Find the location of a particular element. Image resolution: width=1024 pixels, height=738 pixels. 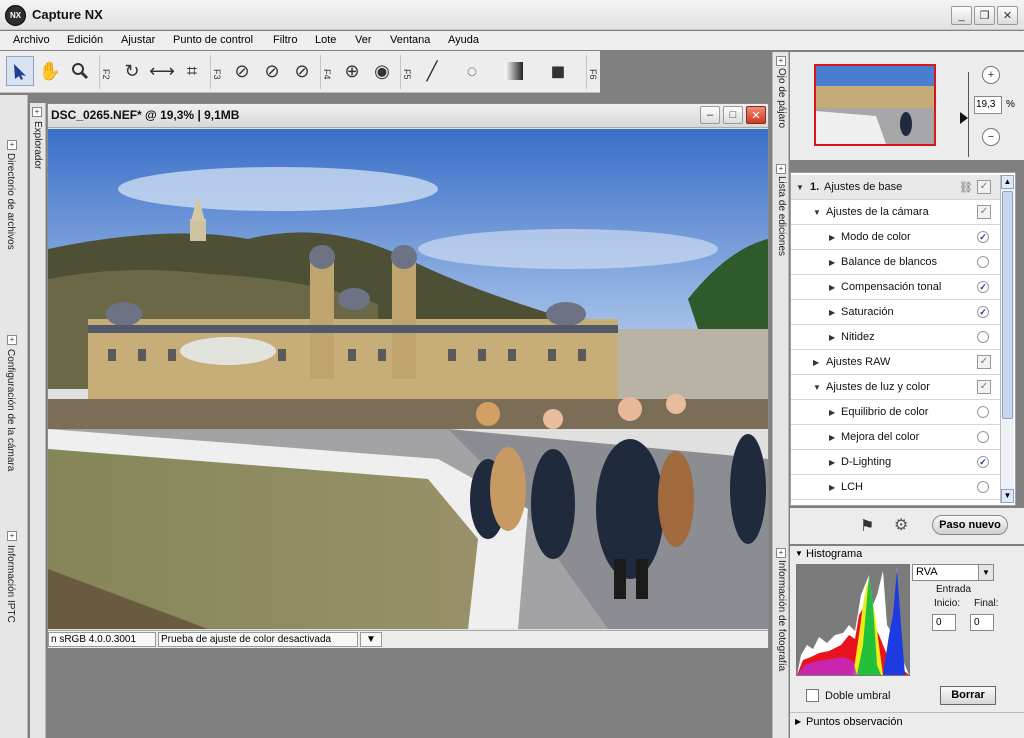

zoom-value-input: 19,3 is located at coordinates (988, 105).